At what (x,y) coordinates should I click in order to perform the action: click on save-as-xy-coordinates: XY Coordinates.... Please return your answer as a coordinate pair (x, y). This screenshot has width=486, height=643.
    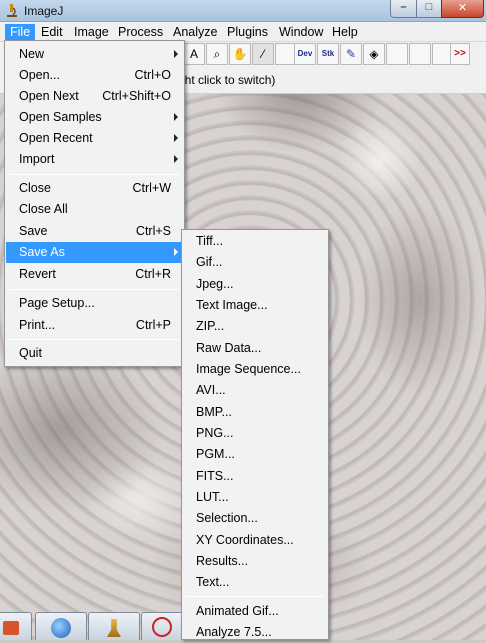
    Looking at the image, I should click on (255, 540).